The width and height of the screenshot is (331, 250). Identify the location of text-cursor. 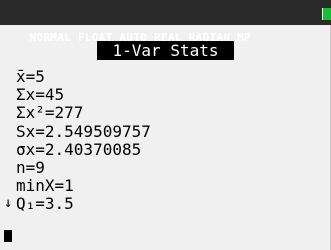
(8, 236).